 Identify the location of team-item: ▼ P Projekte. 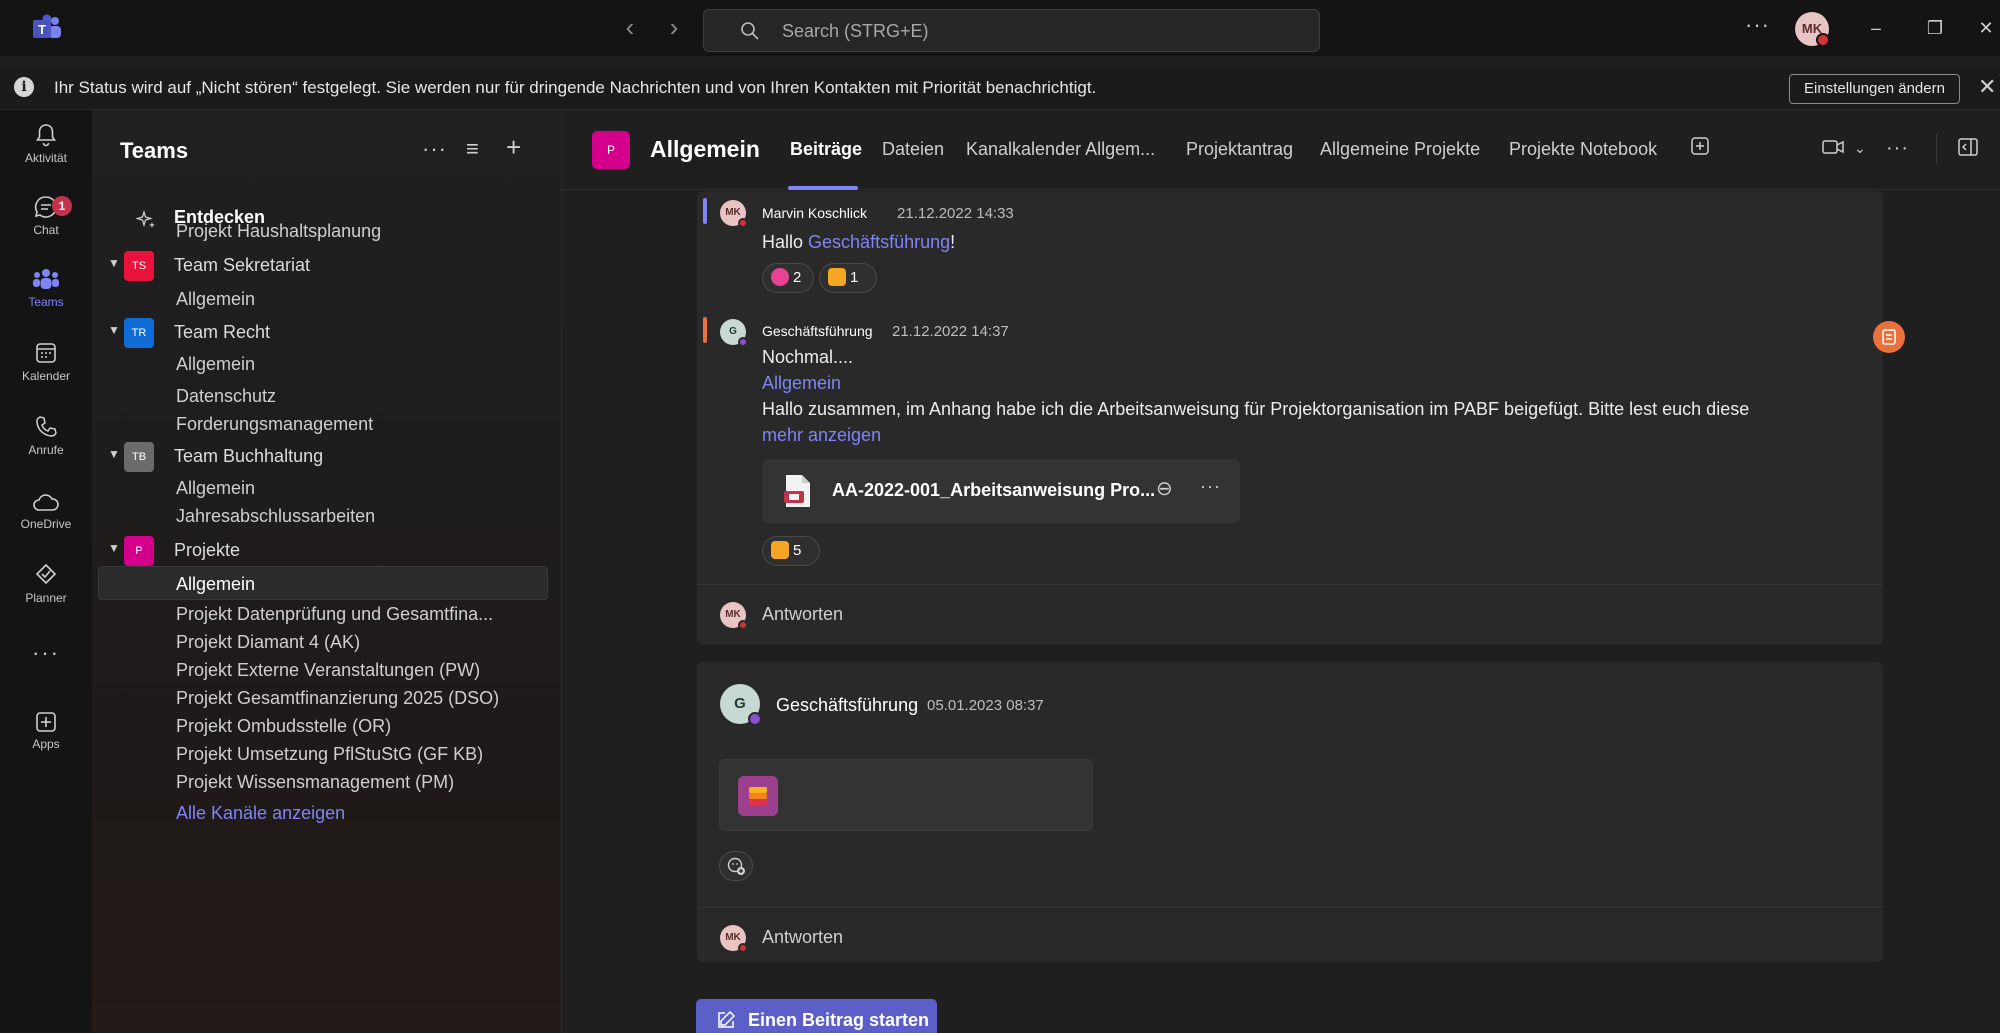
(327, 550).